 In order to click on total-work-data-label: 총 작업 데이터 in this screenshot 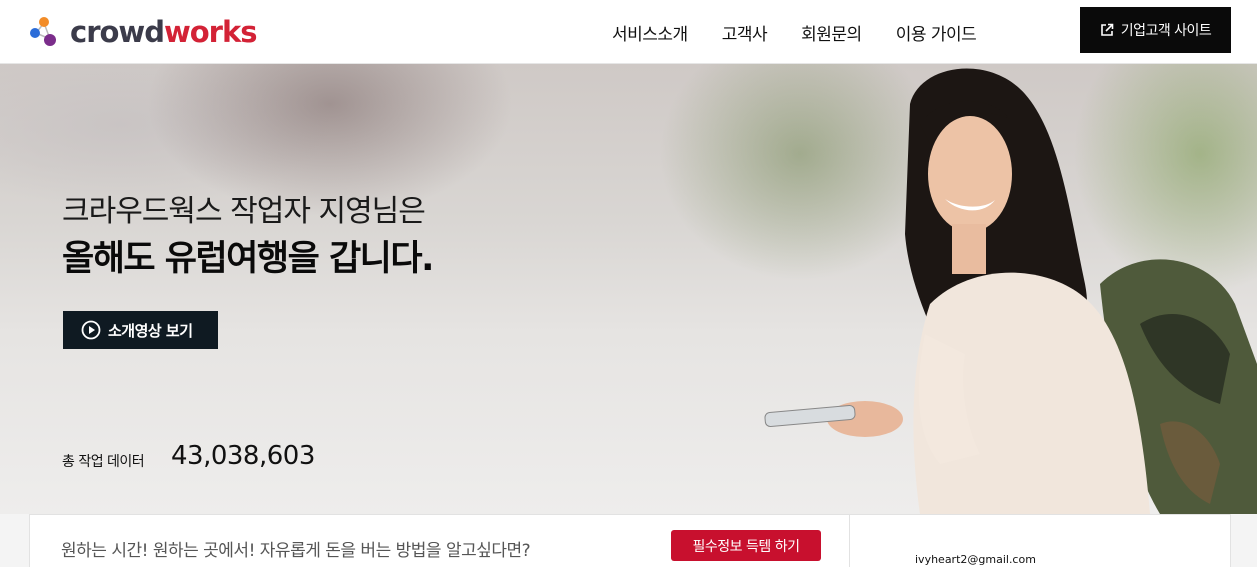, I will do `click(103, 462)`.